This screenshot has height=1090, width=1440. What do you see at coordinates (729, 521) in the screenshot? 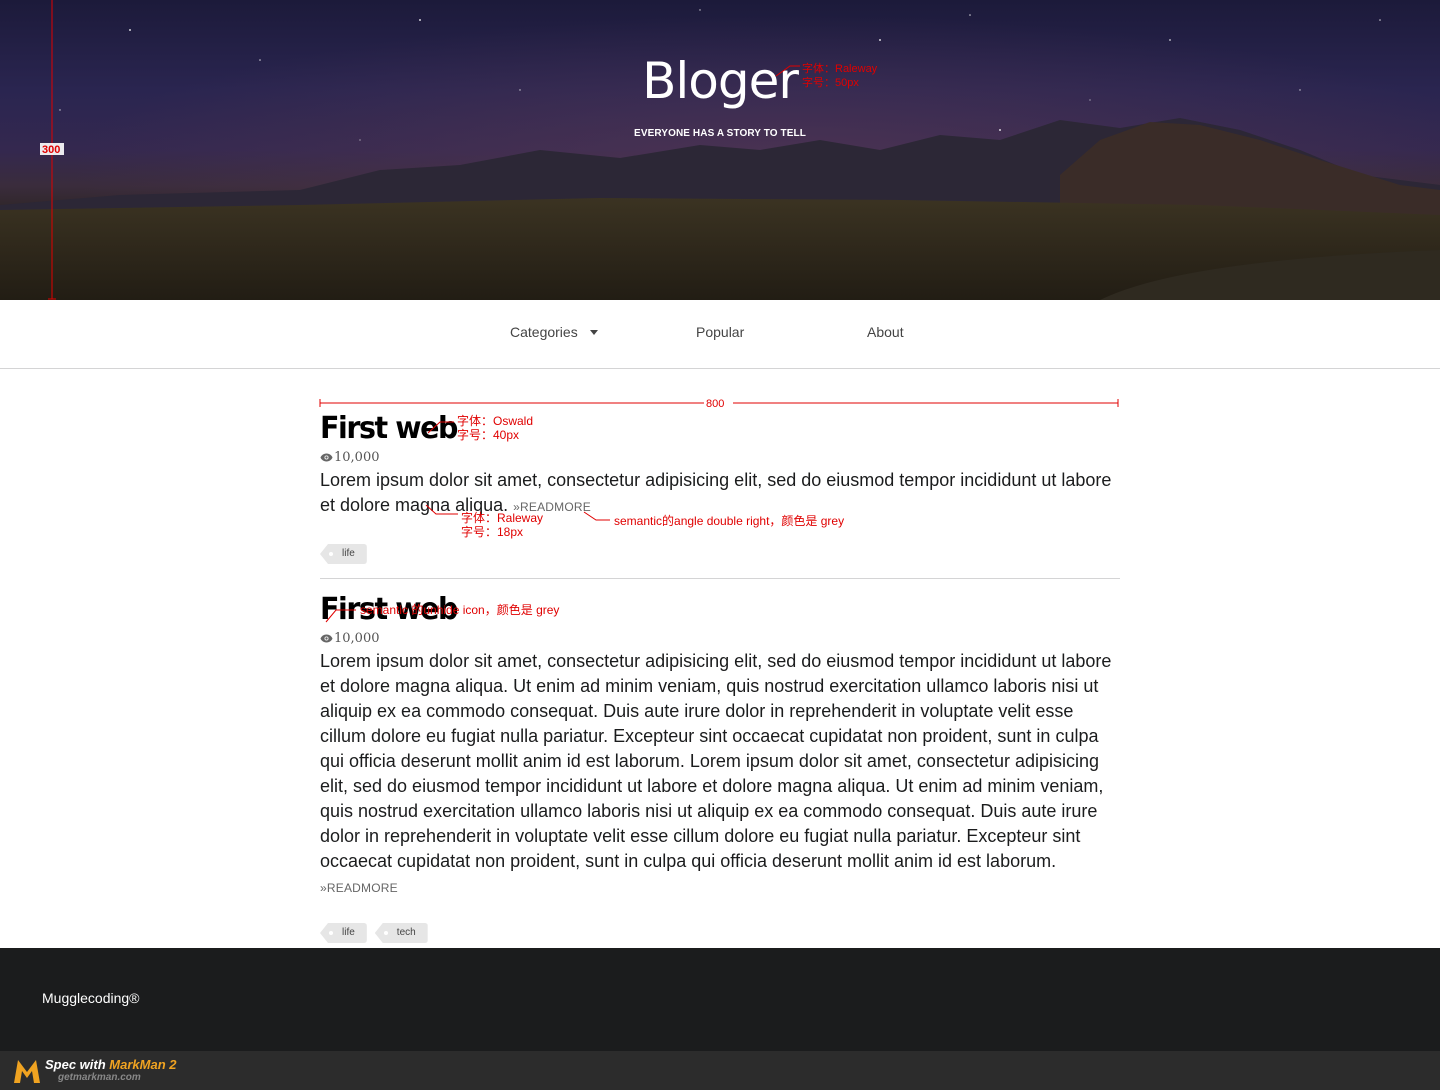
I see `spec-readmore-note: semantic的angle double right，颜色是 grey` at bounding box center [729, 521].